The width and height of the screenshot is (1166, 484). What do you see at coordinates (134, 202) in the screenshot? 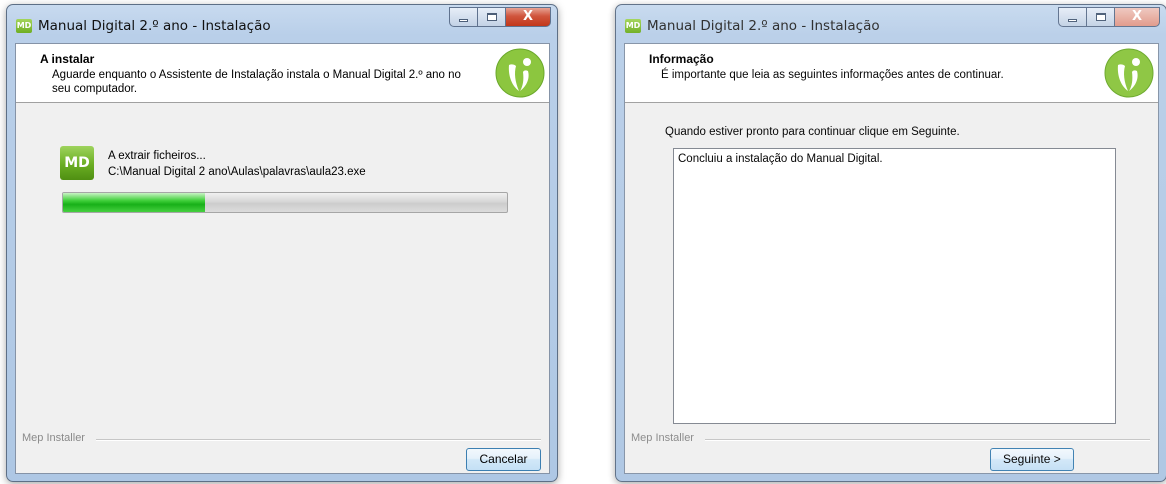
I see `progress-bar-fill` at bounding box center [134, 202].